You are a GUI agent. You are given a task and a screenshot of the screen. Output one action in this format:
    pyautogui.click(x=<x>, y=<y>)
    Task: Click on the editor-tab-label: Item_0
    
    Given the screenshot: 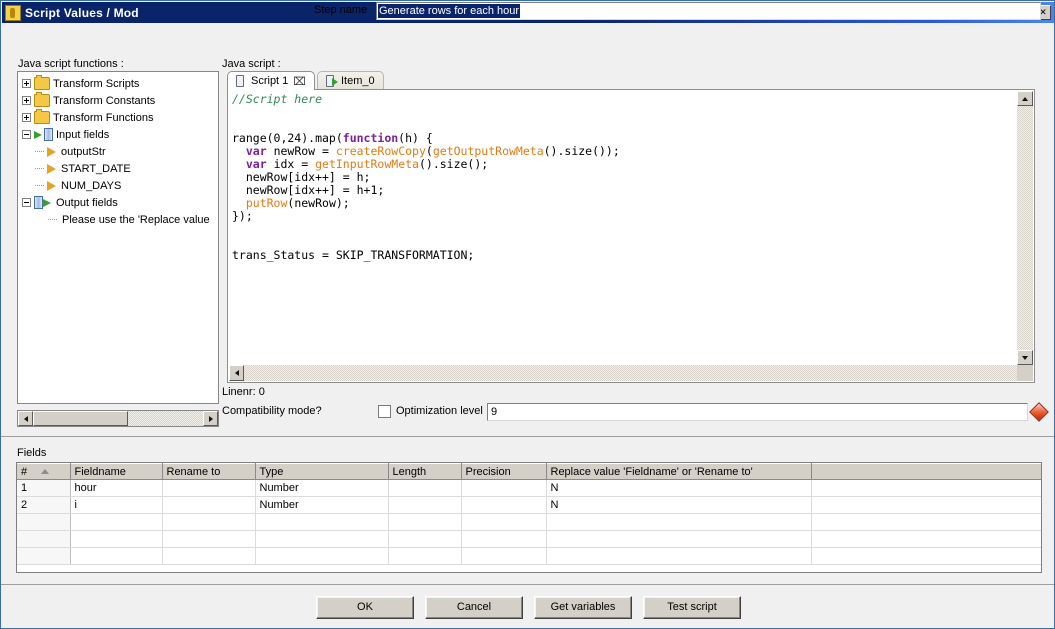 What is the action you would take?
    pyautogui.click(x=357, y=81)
    